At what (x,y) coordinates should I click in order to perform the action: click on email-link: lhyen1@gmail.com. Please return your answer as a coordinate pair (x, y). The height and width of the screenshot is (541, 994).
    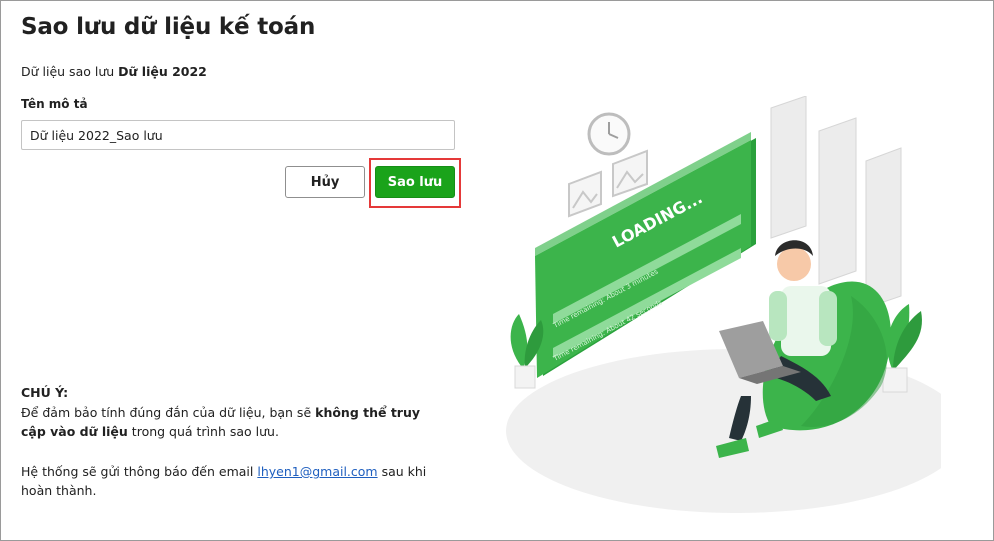
    Looking at the image, I should click on (317, 471).